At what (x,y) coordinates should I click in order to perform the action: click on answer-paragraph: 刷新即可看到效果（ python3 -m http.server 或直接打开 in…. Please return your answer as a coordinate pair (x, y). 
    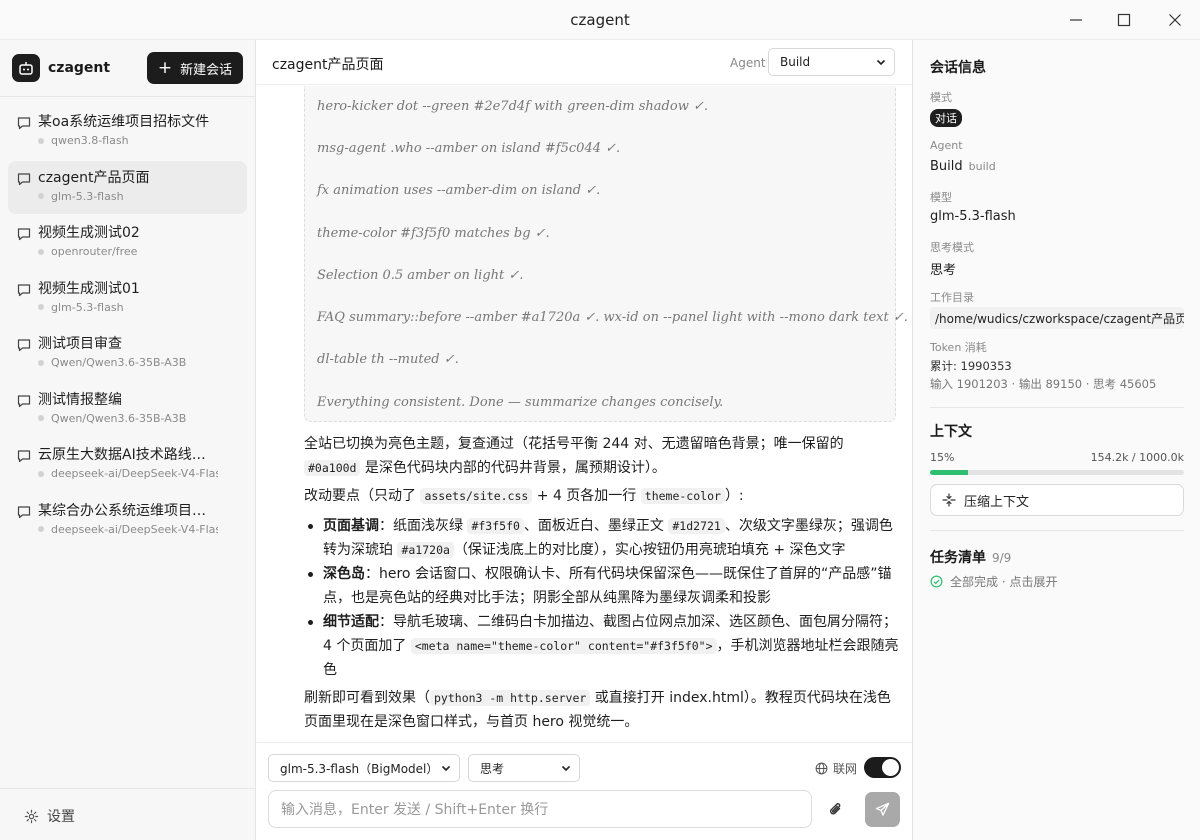
    Looking at the image, I should click on (597, 710).